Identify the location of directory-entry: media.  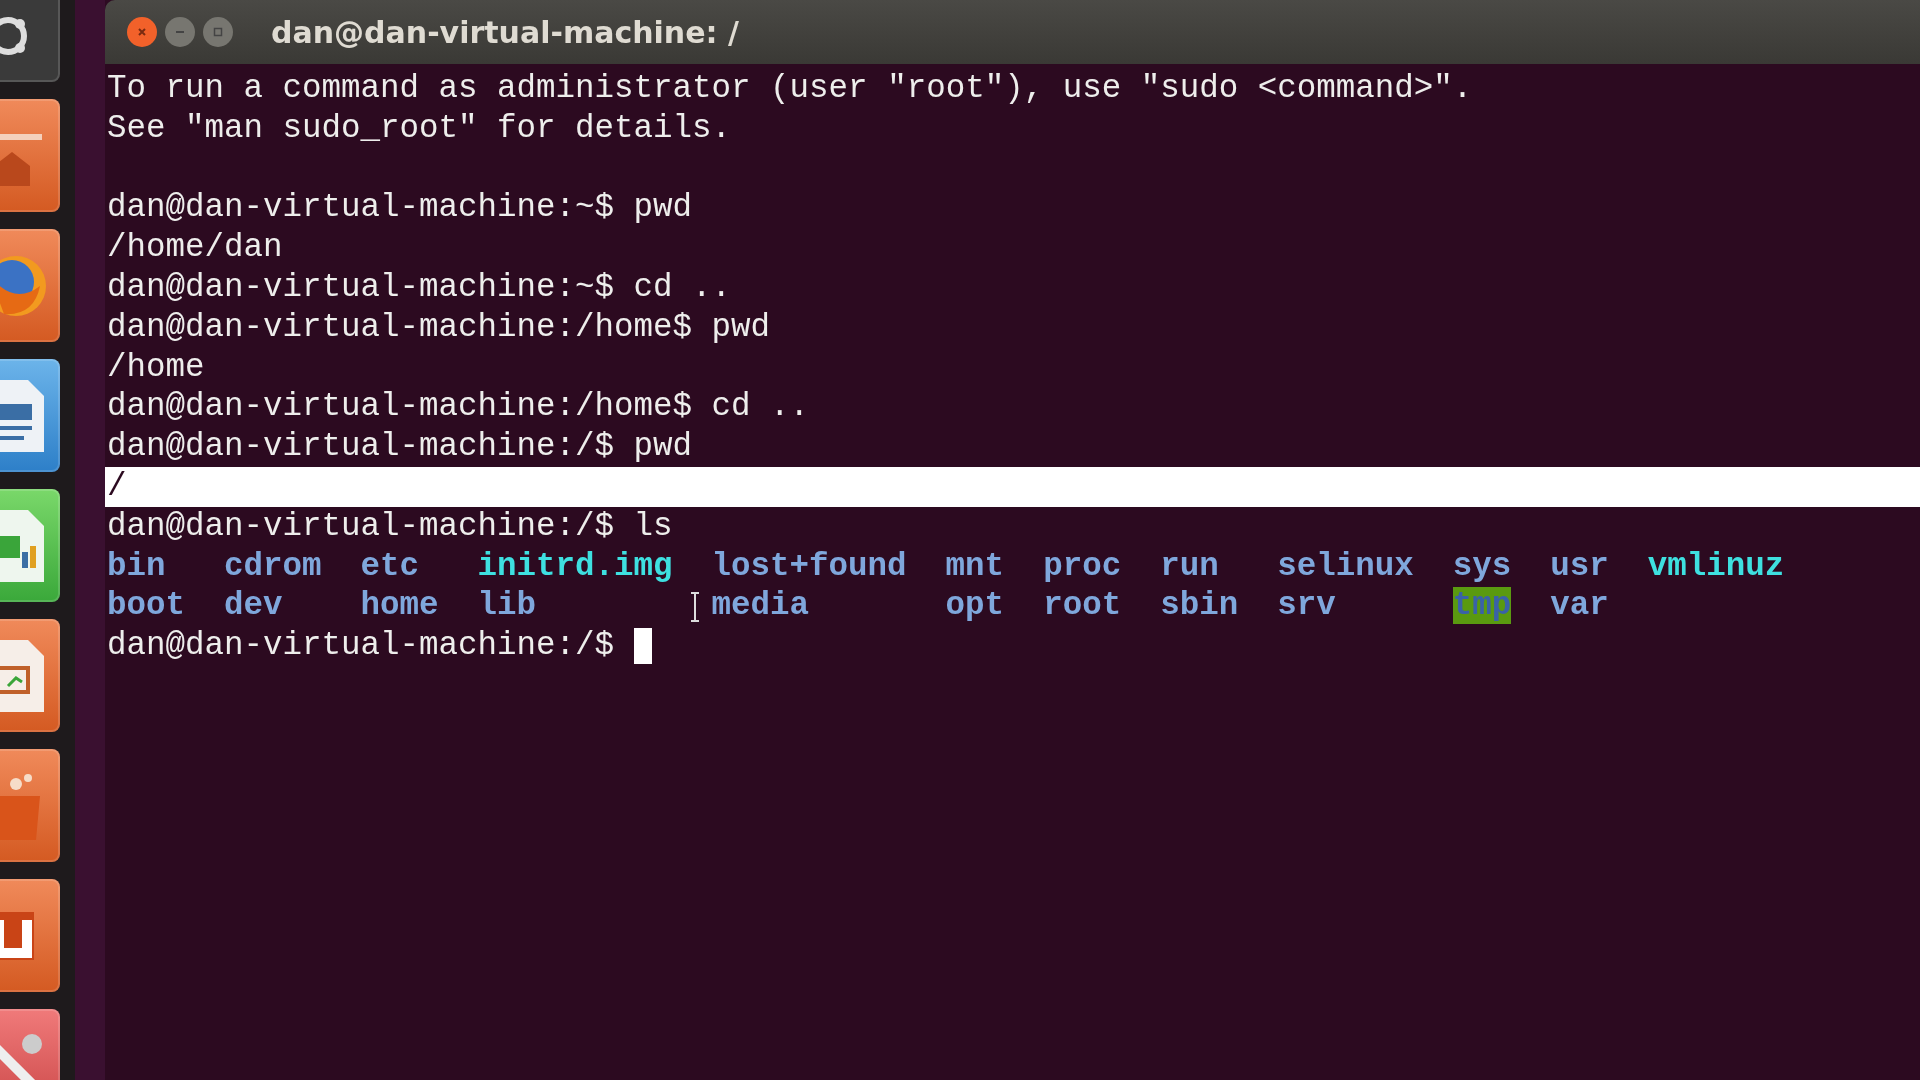
(760, 606).